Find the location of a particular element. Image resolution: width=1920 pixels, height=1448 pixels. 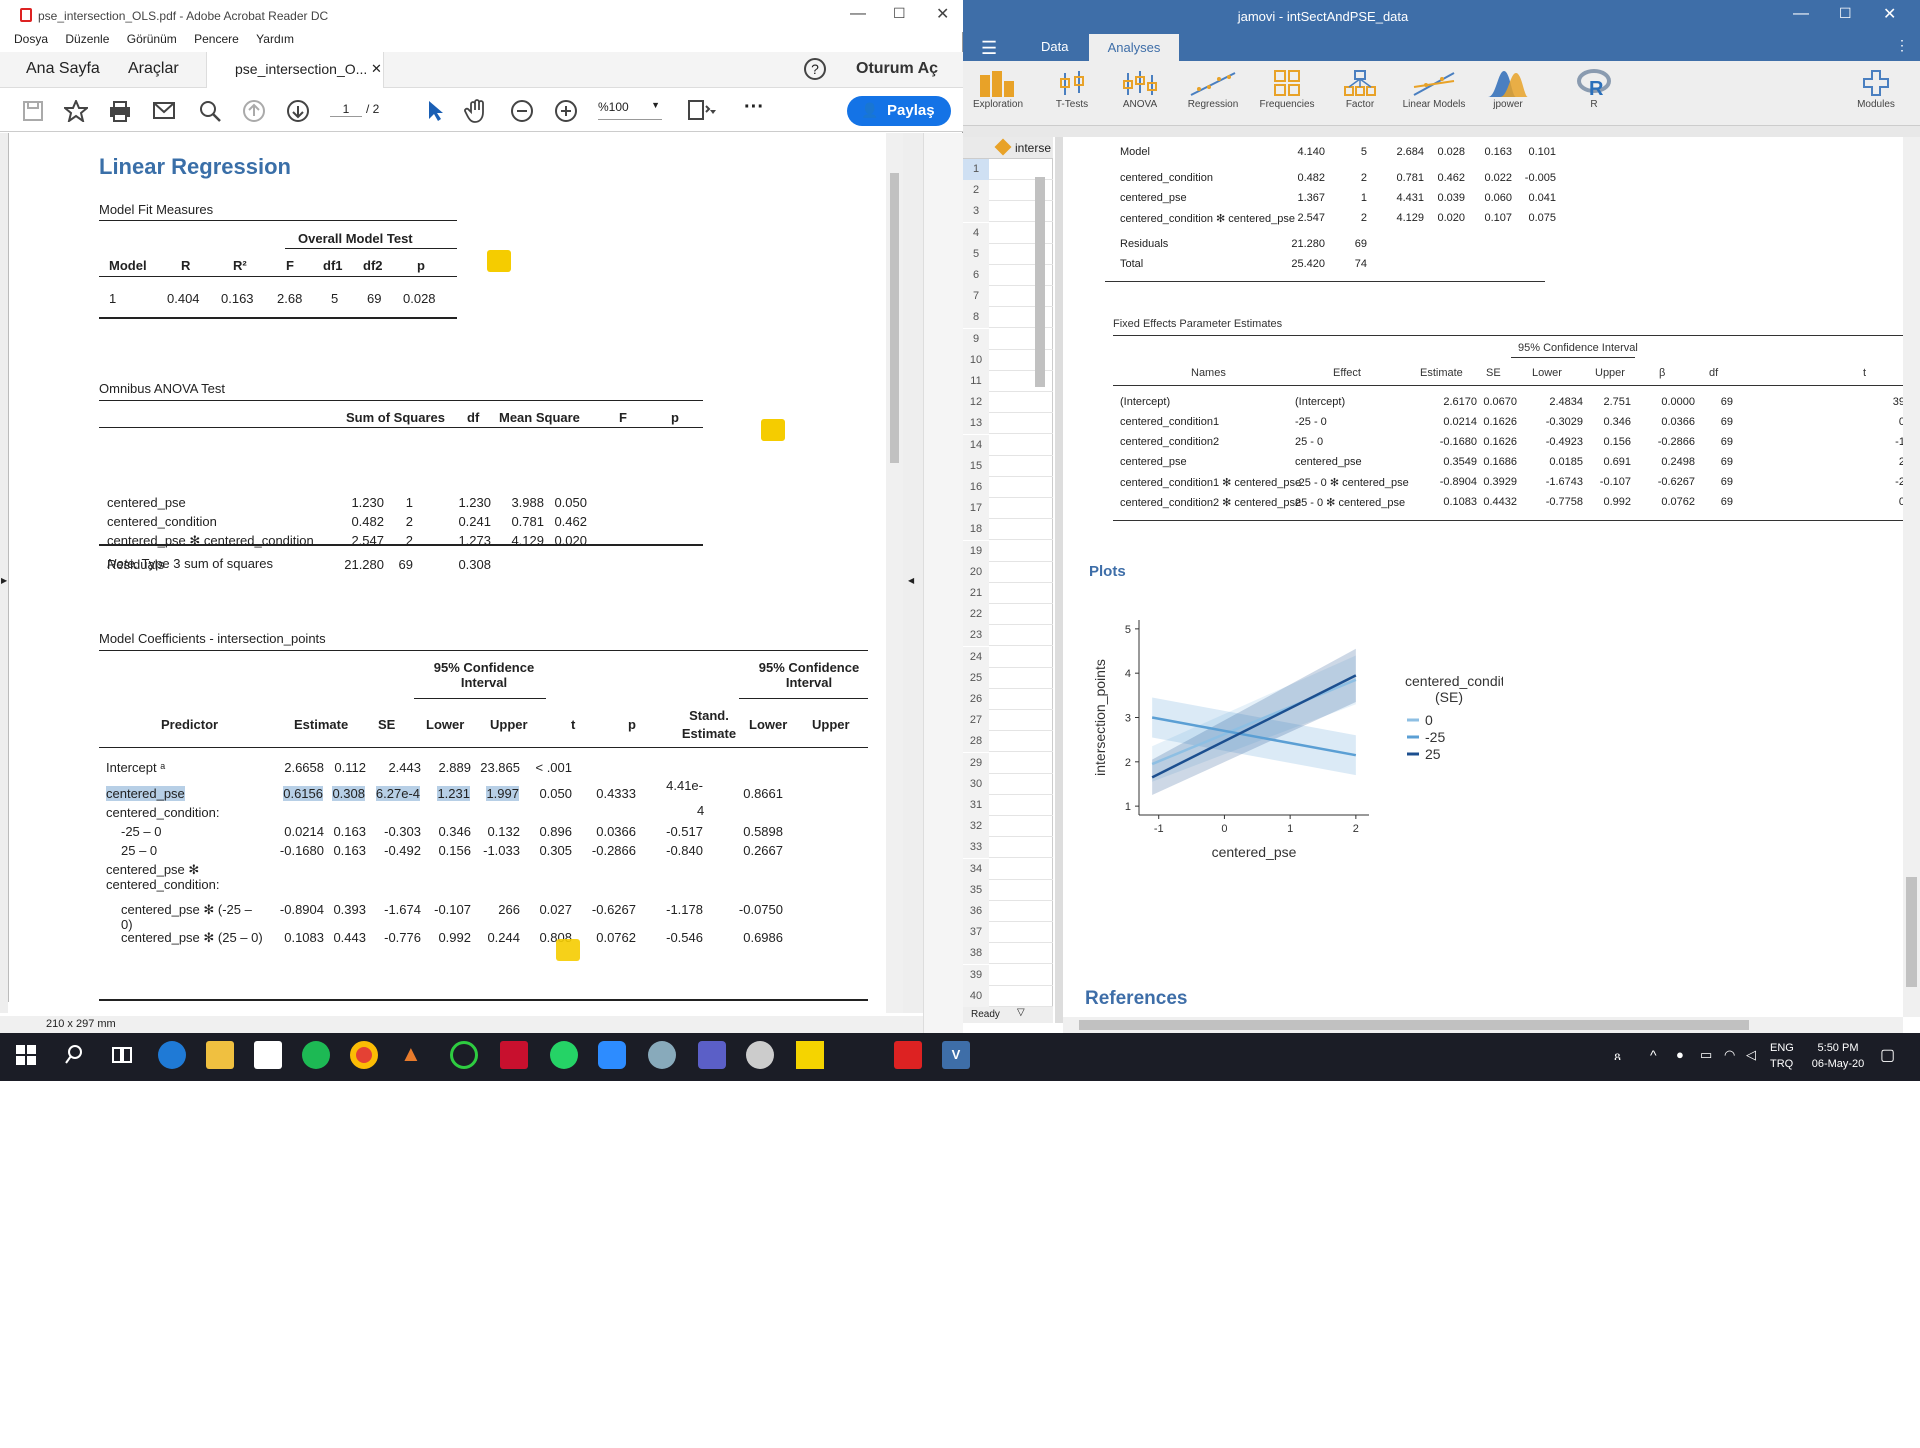

help-icon: ? is located at coordinates (815, 69).